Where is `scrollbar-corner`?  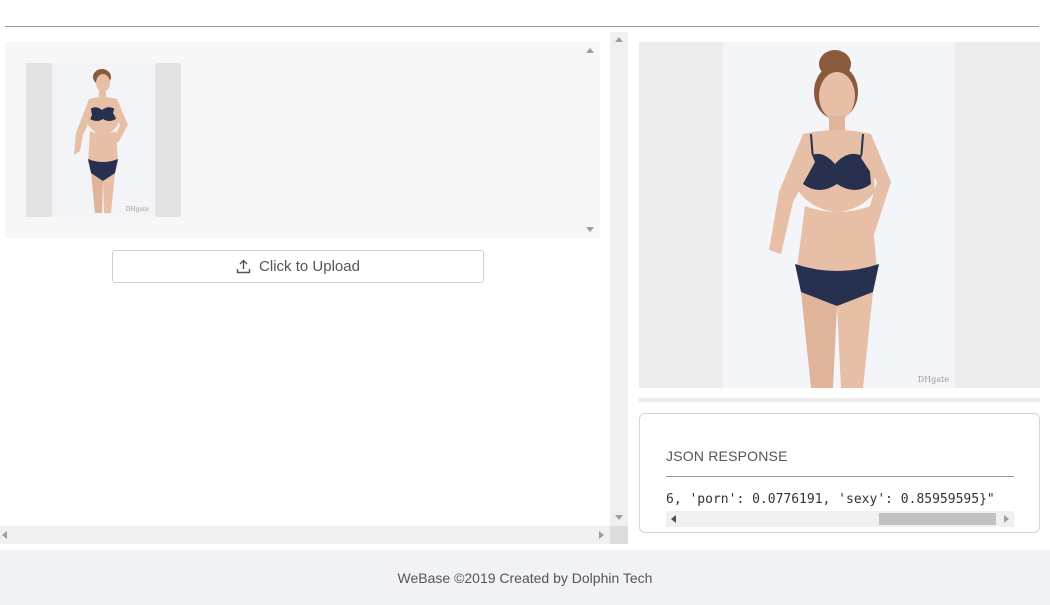
scrollbar-corner is located at coordinates (619, 535).